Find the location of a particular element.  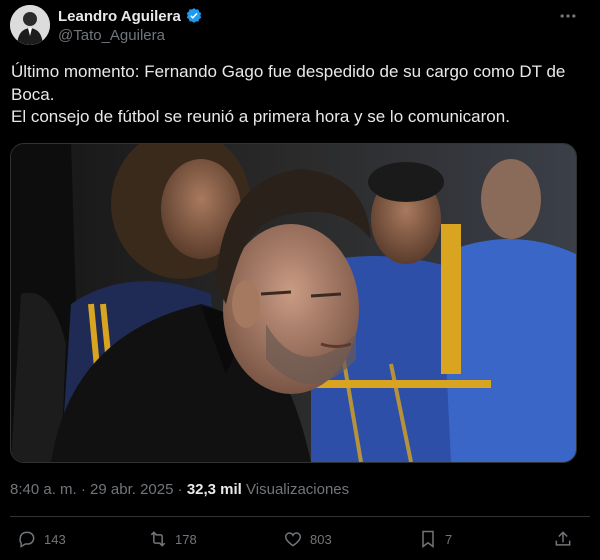

bookmark-count: 7 is located at coordinates (449, 539).